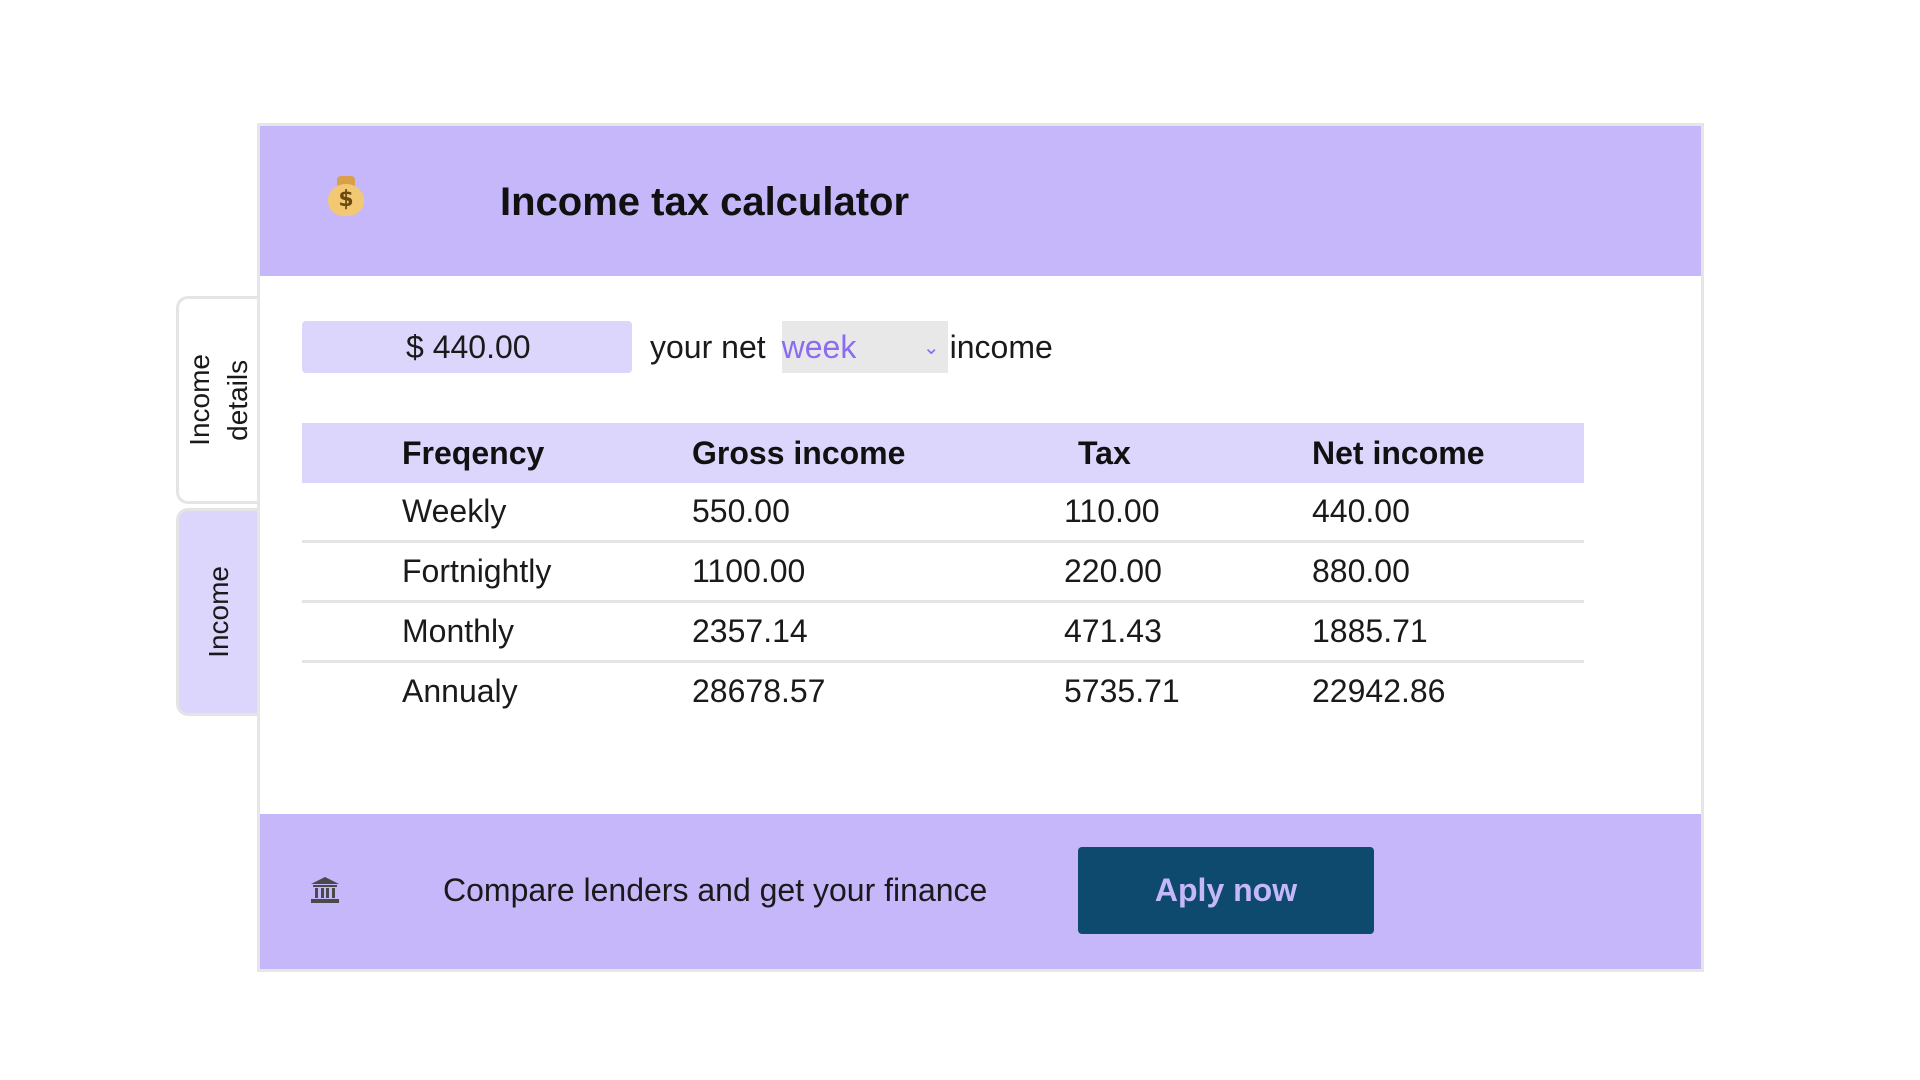  What do you see at coordinates (819, 346) in the screenshot?
I see `period-select-value: week` at bounding box center [819, 346].